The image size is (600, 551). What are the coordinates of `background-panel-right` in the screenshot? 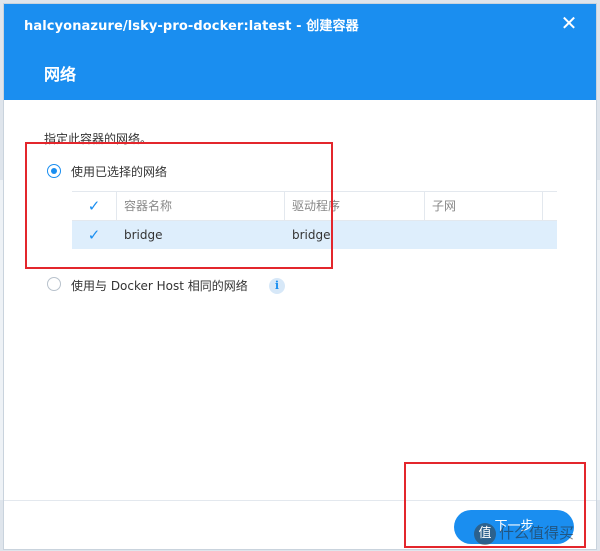 It's located at (598, 340).